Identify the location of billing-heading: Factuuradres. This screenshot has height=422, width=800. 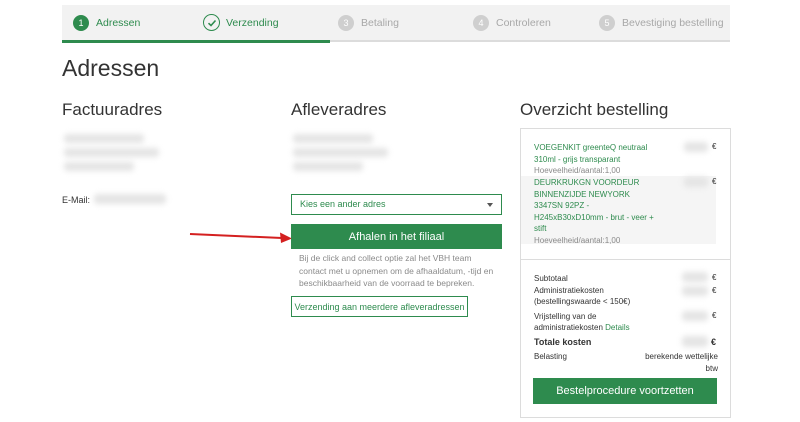
(112, 109).